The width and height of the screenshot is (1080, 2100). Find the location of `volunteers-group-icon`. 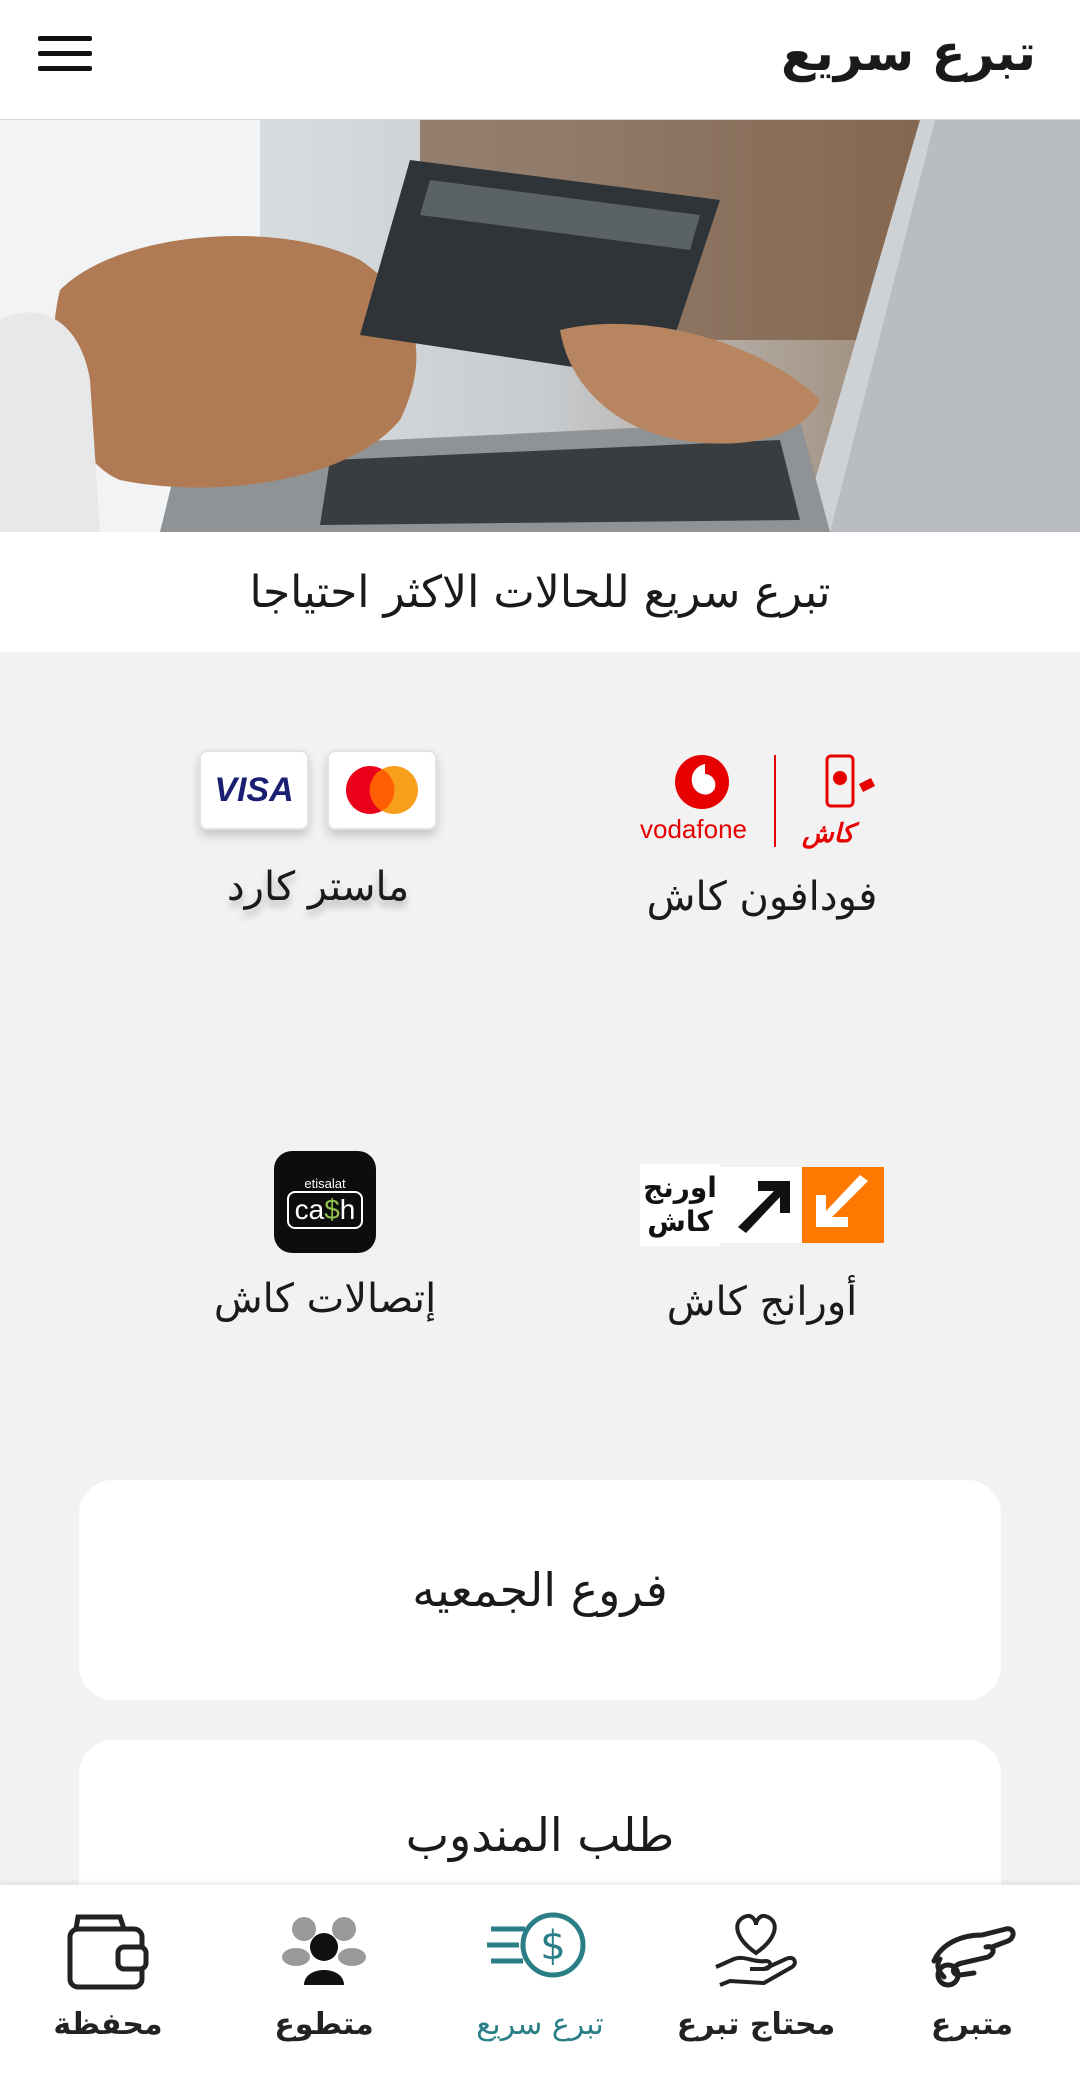

volunteers-group-icon is located at coordinates (324, 1951).